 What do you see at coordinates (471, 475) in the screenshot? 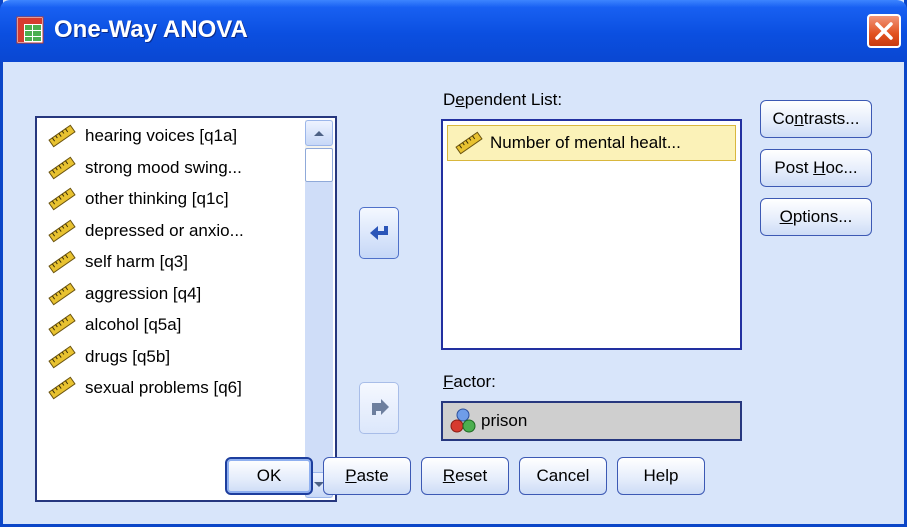
I see `reset-label-post: eset` at bounding box center [471, 475].